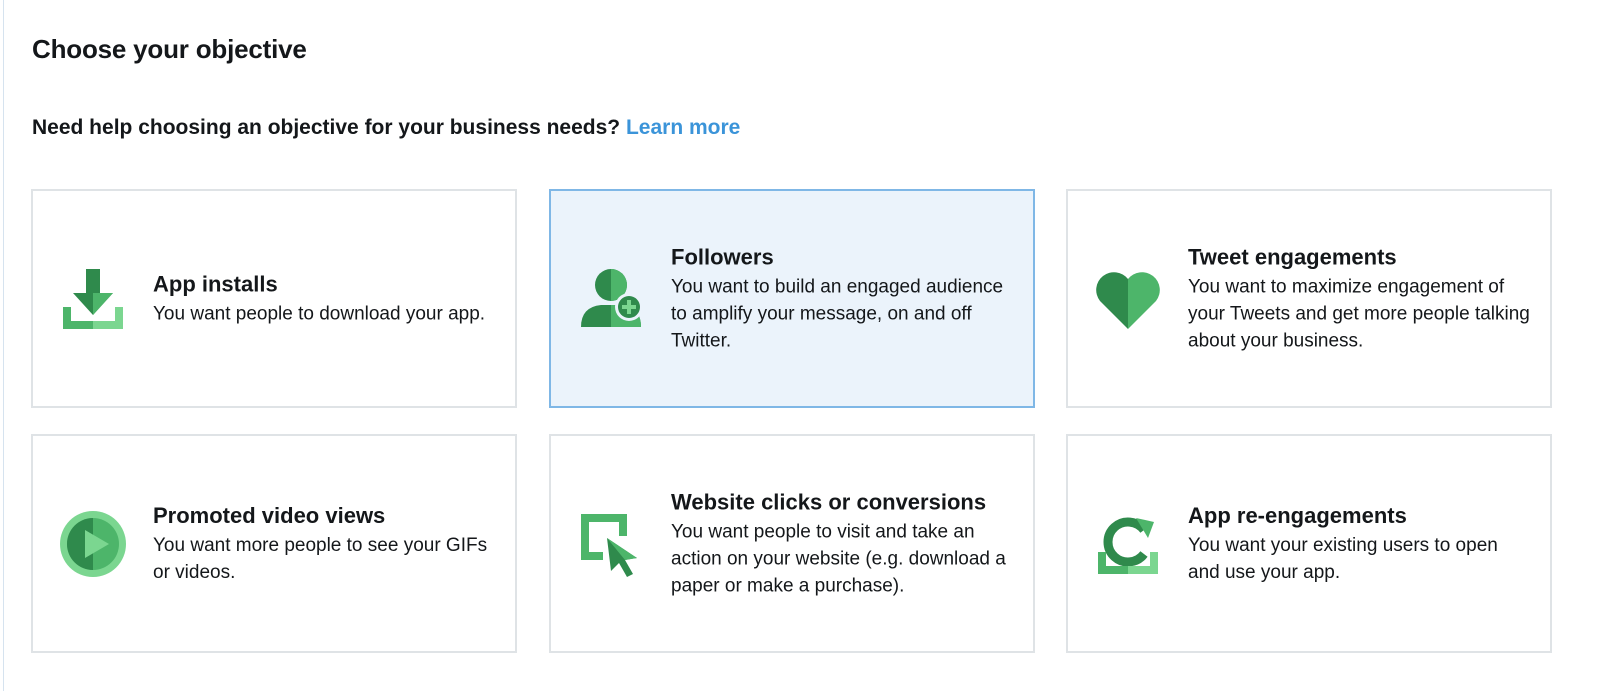 The width and height of the screenshot is (1600, 691). I want to click on refresh-app-icon, so click(1128, 544).